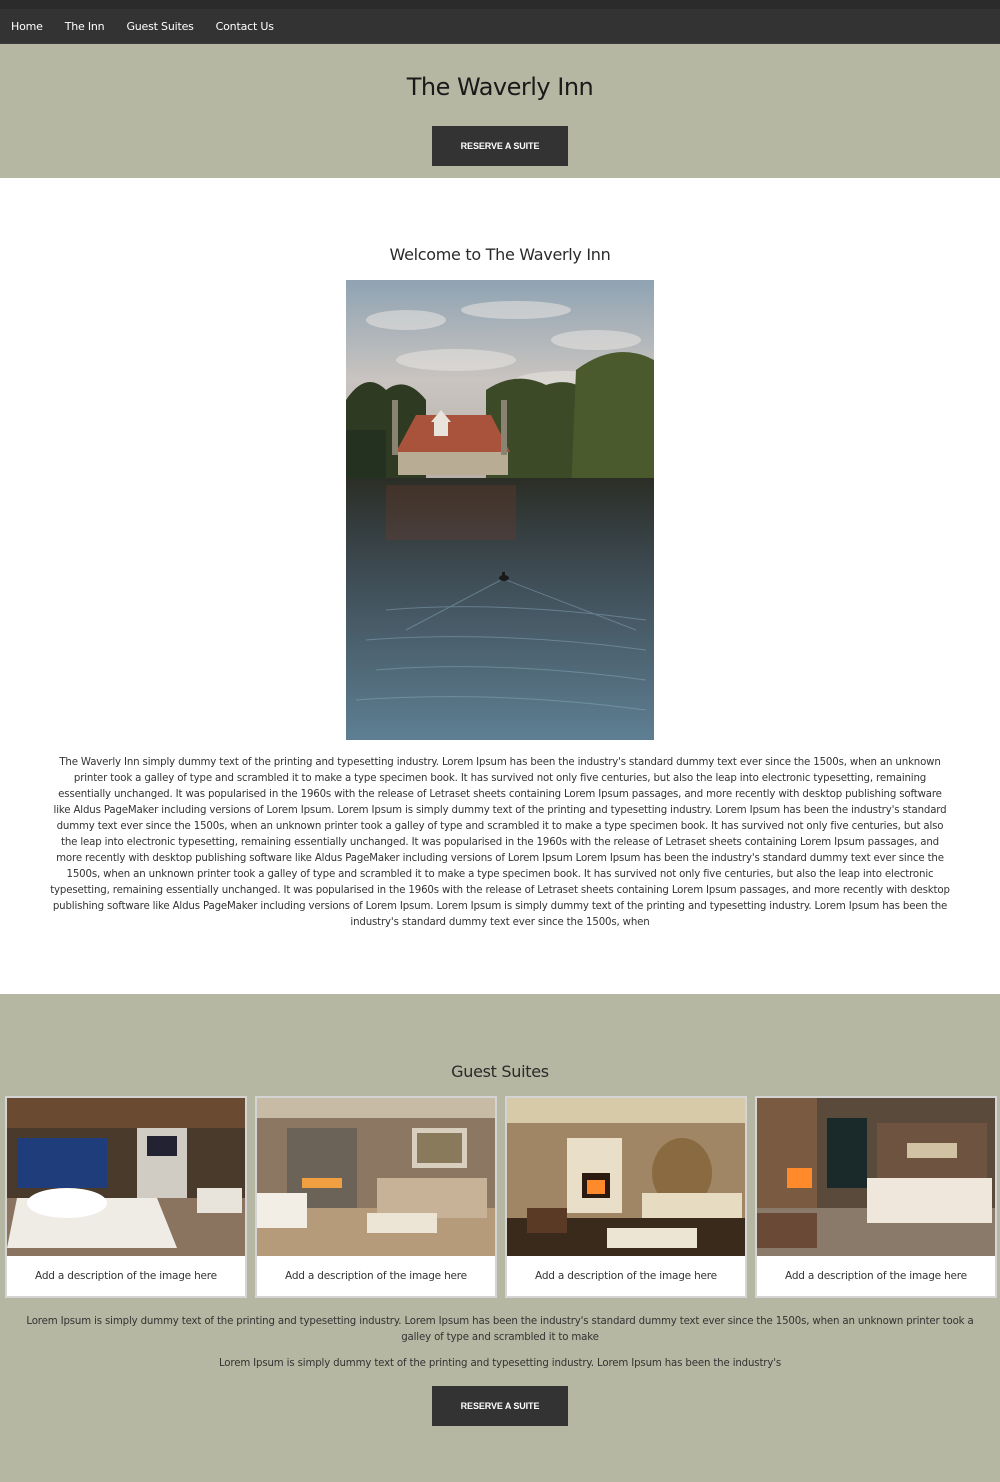 This screenshot has height=1482, width=1000. Describe the element at coordinates (500, 1071) in the screenshot. I see `guest-suites-heading: Guest Suites` at that location.